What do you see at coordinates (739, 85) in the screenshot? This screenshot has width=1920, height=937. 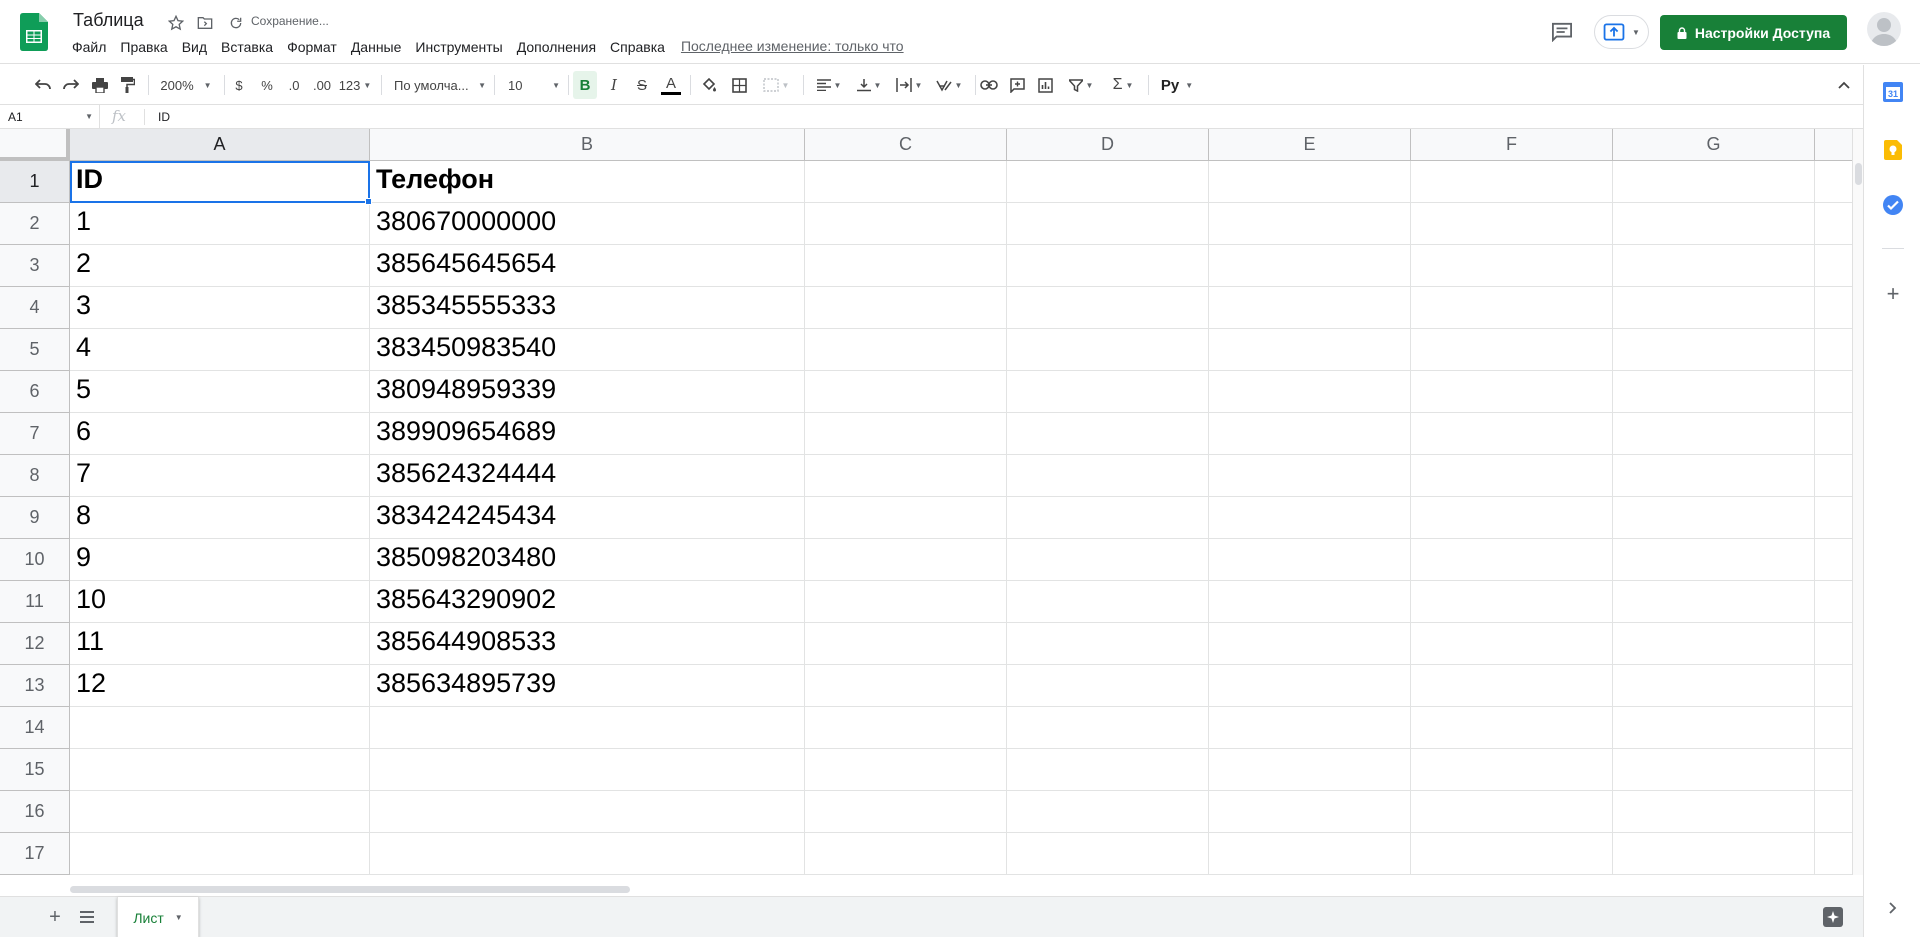 I see `borders-icon` at bounding box center [739, 85].